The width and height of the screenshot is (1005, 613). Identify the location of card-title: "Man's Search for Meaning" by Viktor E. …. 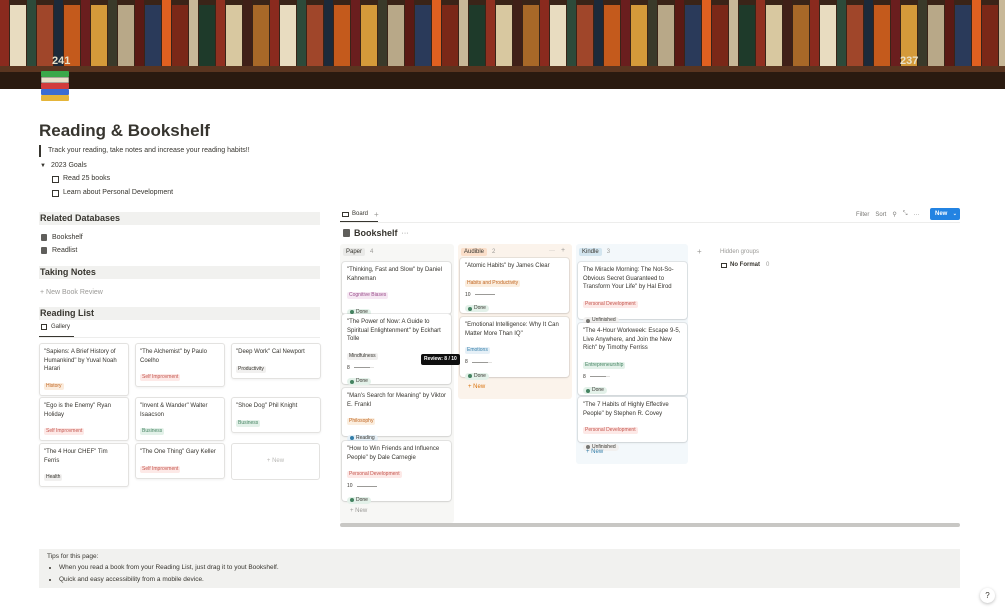
(397, 400).